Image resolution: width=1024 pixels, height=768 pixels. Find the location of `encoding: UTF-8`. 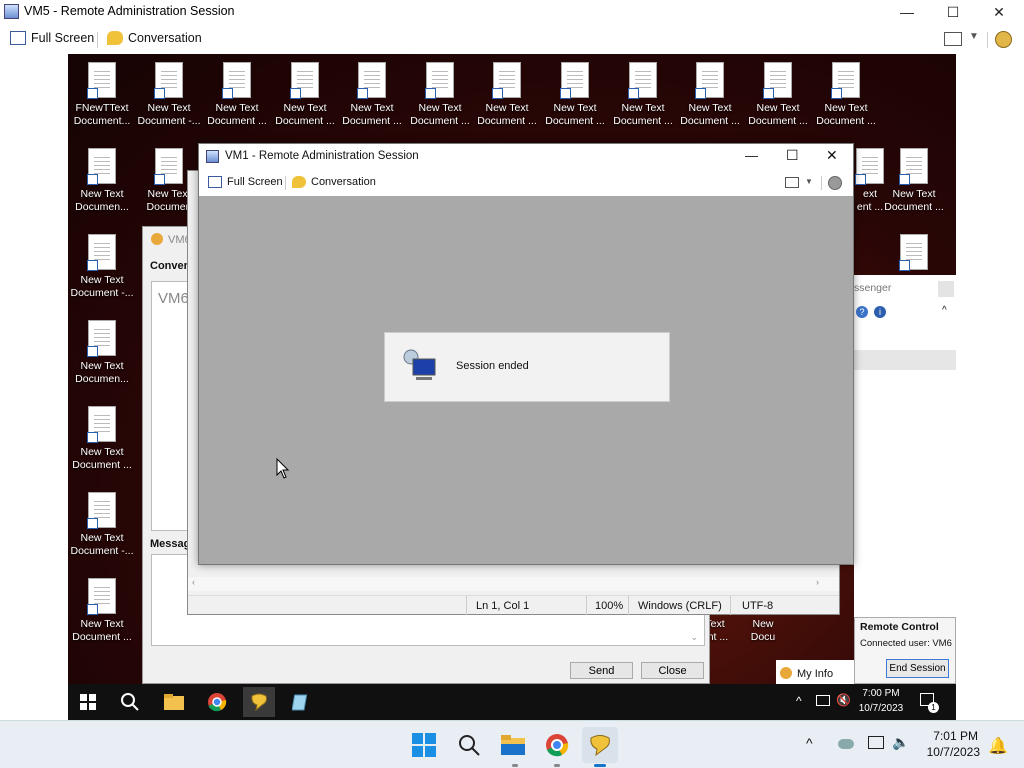

encoding: UTF-8 is located at coordinates (758, 606).